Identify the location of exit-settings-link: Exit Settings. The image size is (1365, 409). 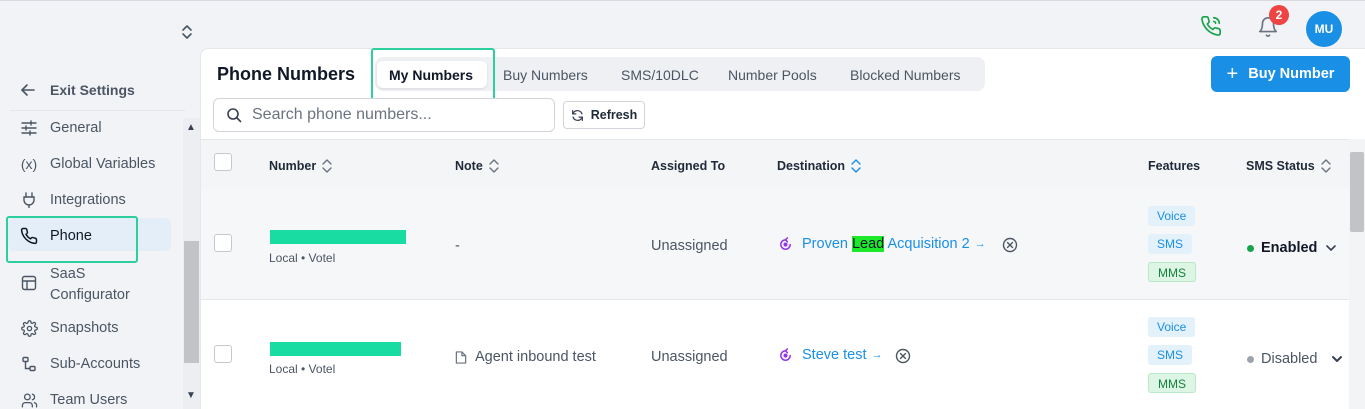
(77, 90).